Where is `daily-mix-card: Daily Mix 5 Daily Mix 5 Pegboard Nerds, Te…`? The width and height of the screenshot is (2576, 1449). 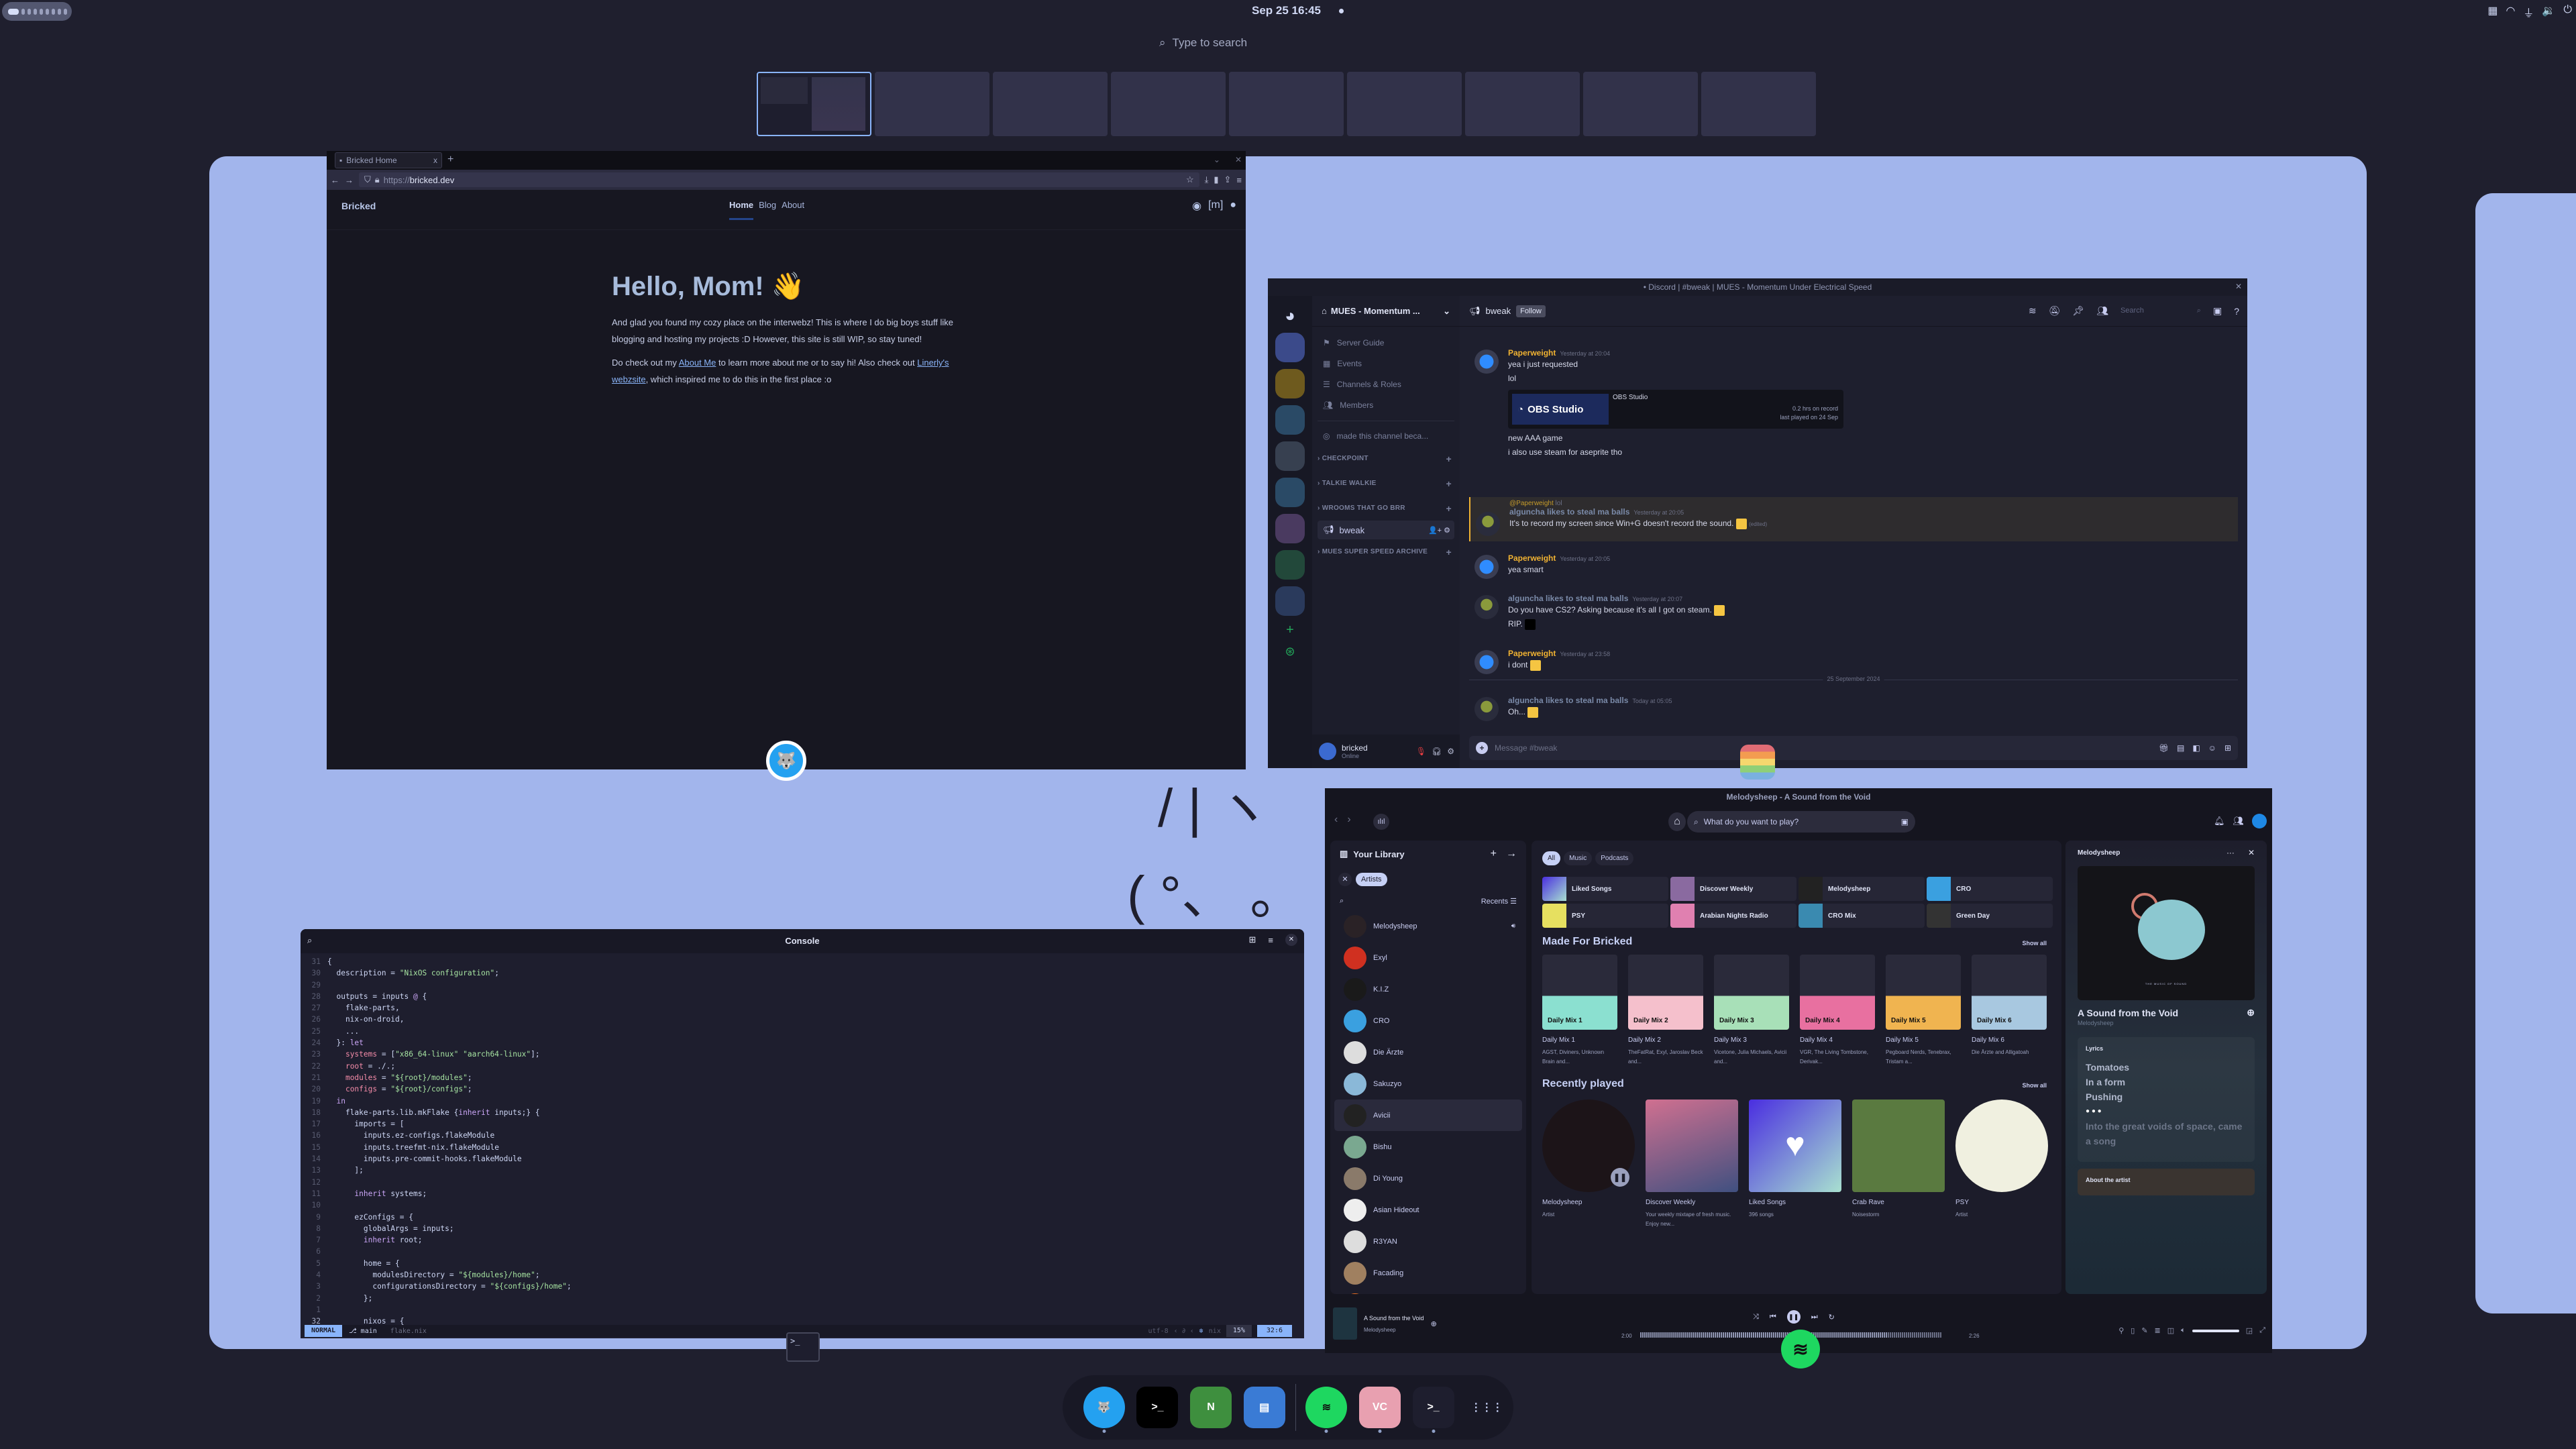 daily-mix-card: Daily Mix 5 Daily Mix 5 Pegboard Nerds, Te… is located at coordinates (1923, 1011).